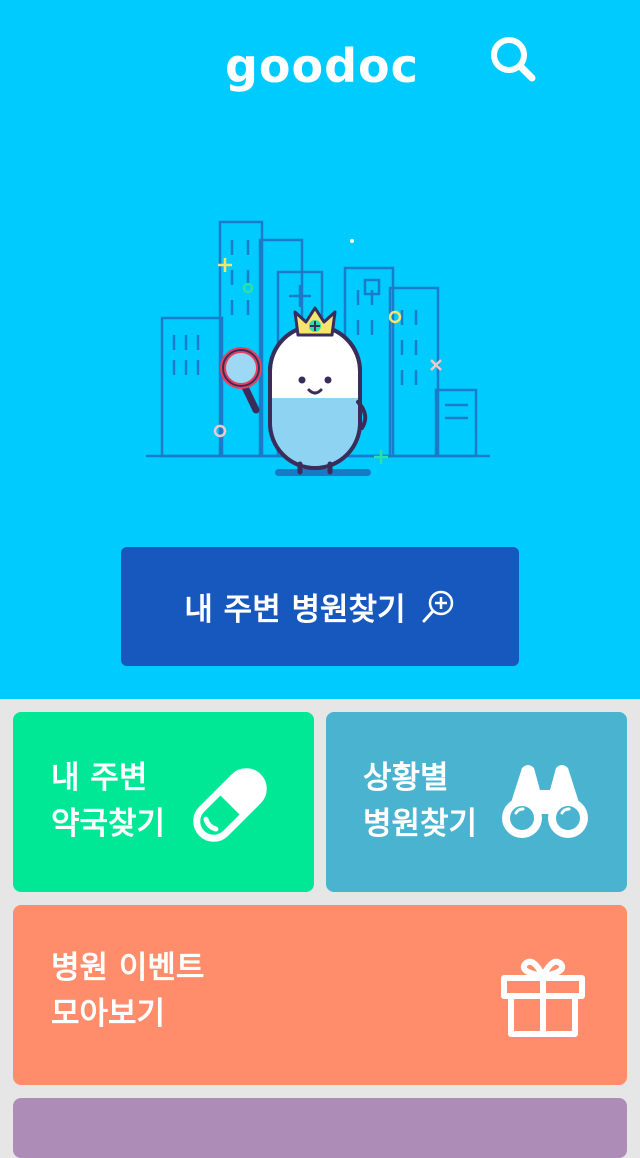 The height and width of the screenshot is (1158, 640). I want to click on more-menu-tile, so click(320, 1128).